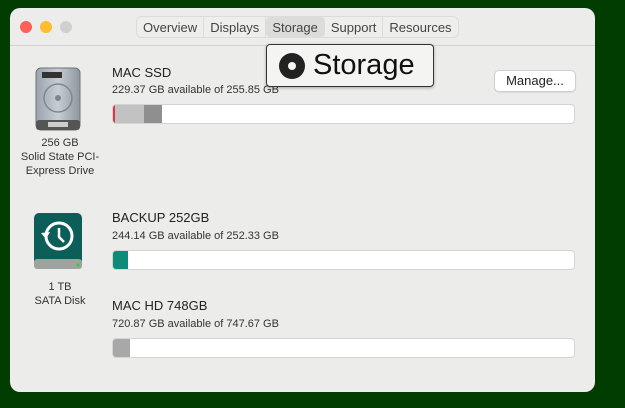 The image size is (625, 408). I want to click on zoom-button, so click(66, 27).